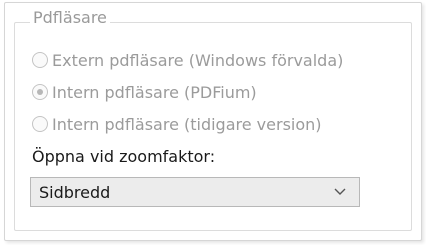 The width and height of the screenshot is (426, 245). I want to click on radio-label: Extern pdfläsare (Windows förvalda), so click(198, 60).